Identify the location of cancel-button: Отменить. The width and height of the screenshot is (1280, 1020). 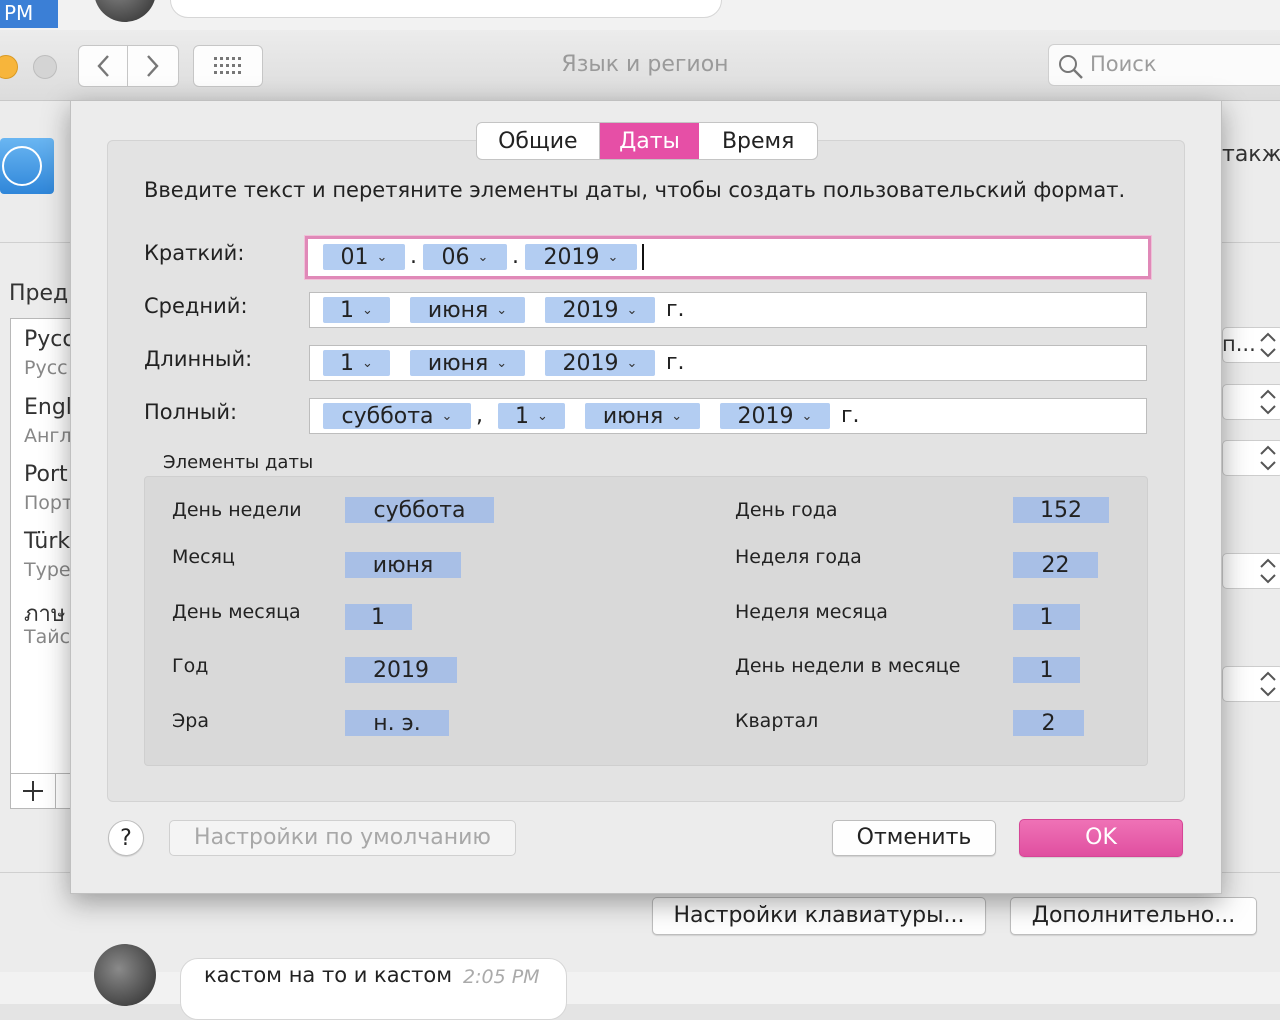
(914, 838).